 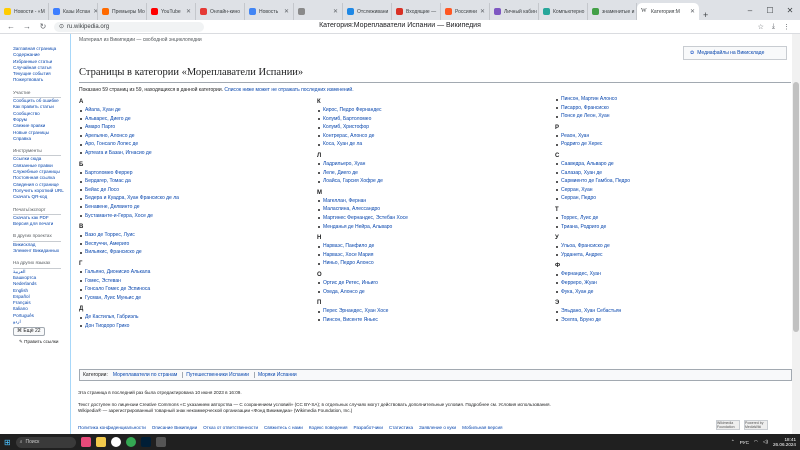 What do you see at coordinates (129, 317) in the screenshot?
I see `article-link: Де Кастилья, Габриэль` at bounding box center [129, 317].